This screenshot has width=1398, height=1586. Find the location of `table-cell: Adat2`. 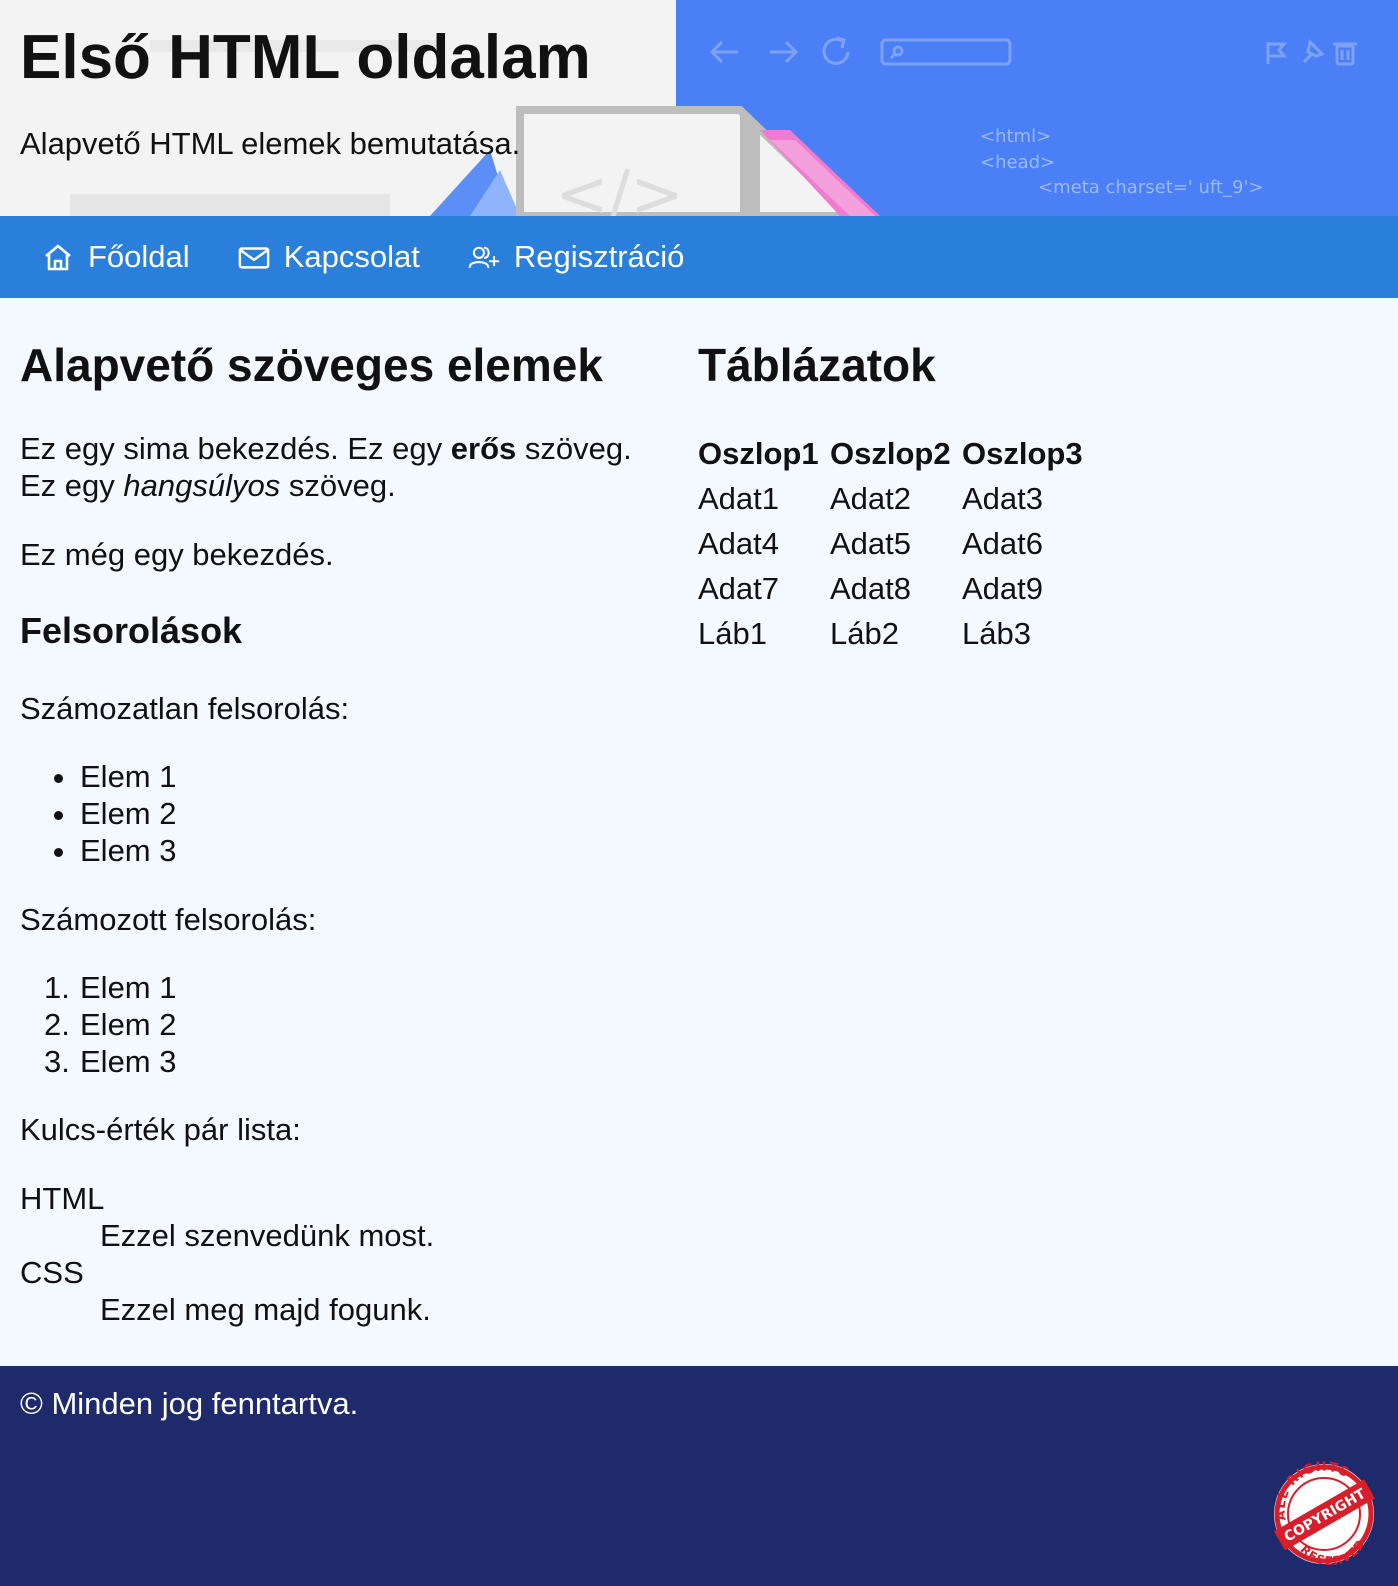

table-cell: Adat2 is located at coordinates (871, 498).